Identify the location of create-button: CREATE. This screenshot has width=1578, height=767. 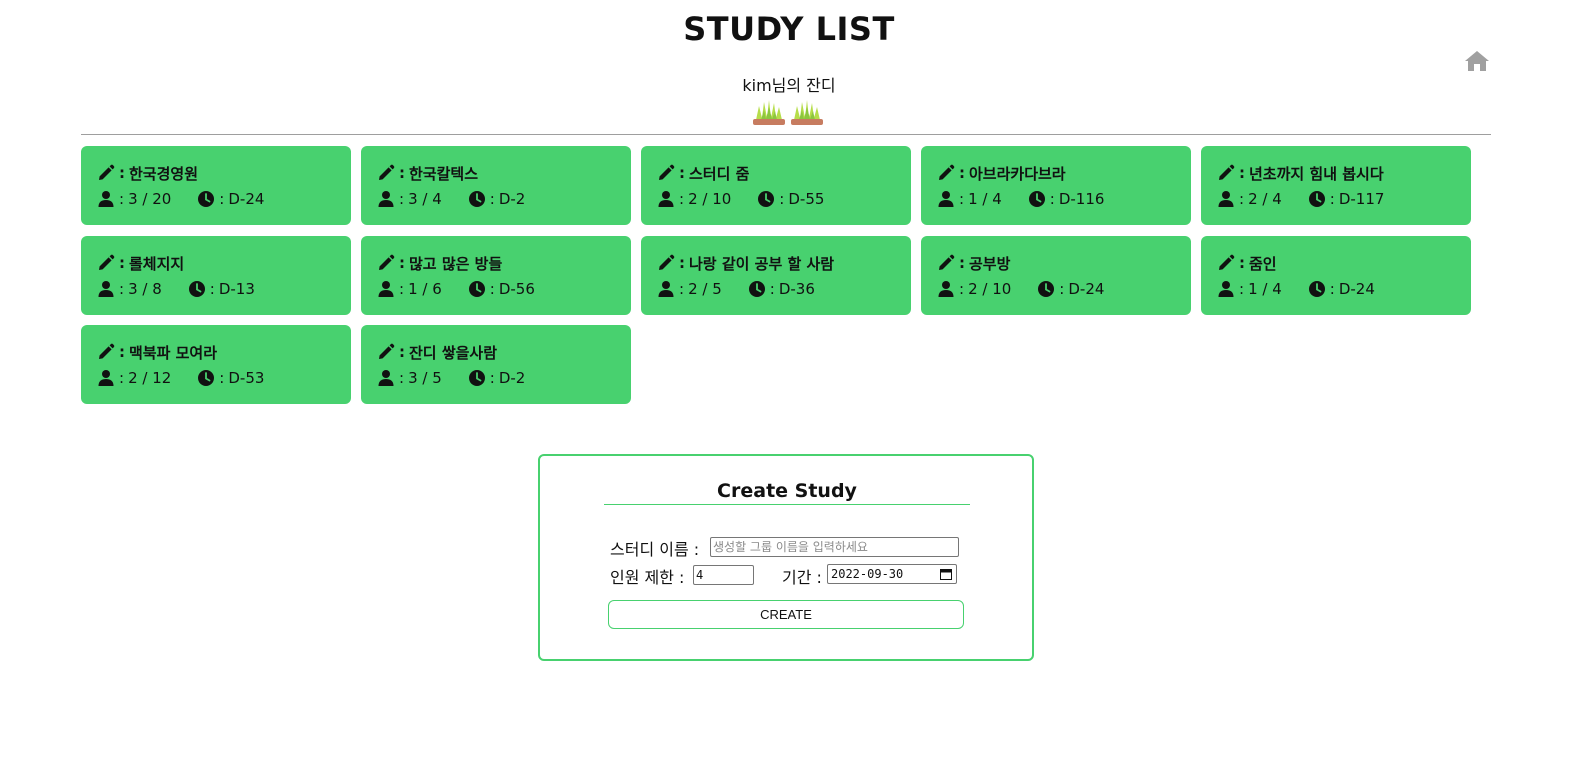
(786, 614).